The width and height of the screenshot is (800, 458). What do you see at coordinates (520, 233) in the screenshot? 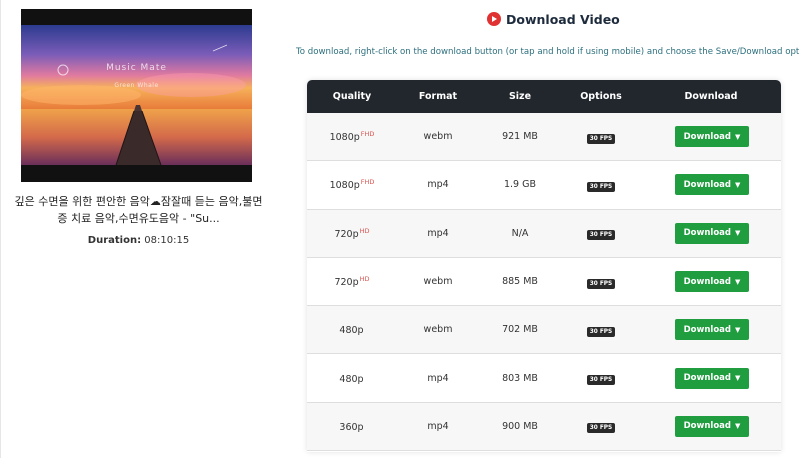
I see `size-cell: N/A` at bounding box center [520, 233].